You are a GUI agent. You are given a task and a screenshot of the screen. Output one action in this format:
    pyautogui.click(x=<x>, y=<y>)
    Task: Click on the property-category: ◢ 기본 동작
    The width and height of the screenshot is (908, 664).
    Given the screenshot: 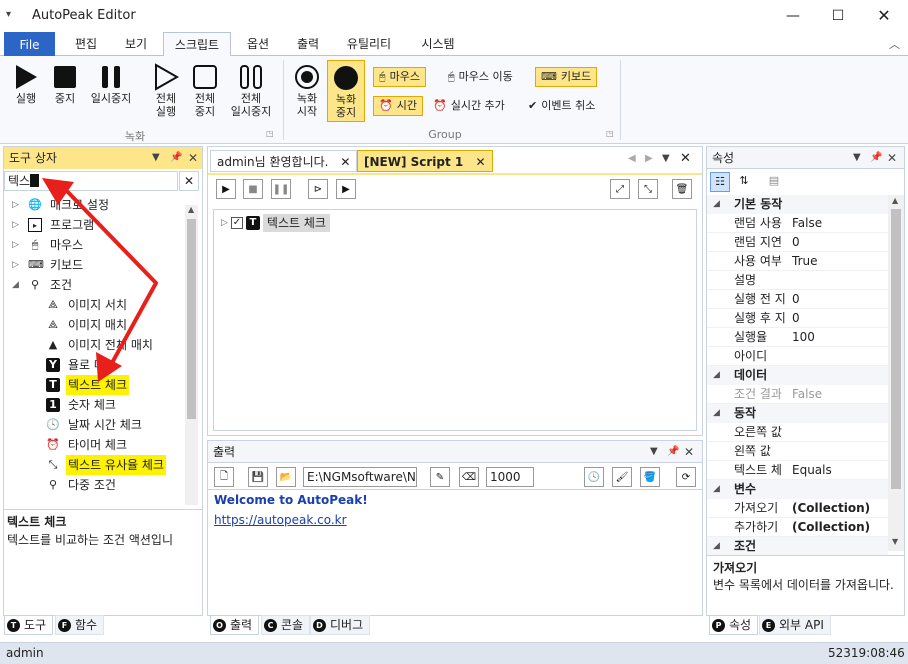 What is the action you would take?
    pyautogui.click(x=797, y=204)
    